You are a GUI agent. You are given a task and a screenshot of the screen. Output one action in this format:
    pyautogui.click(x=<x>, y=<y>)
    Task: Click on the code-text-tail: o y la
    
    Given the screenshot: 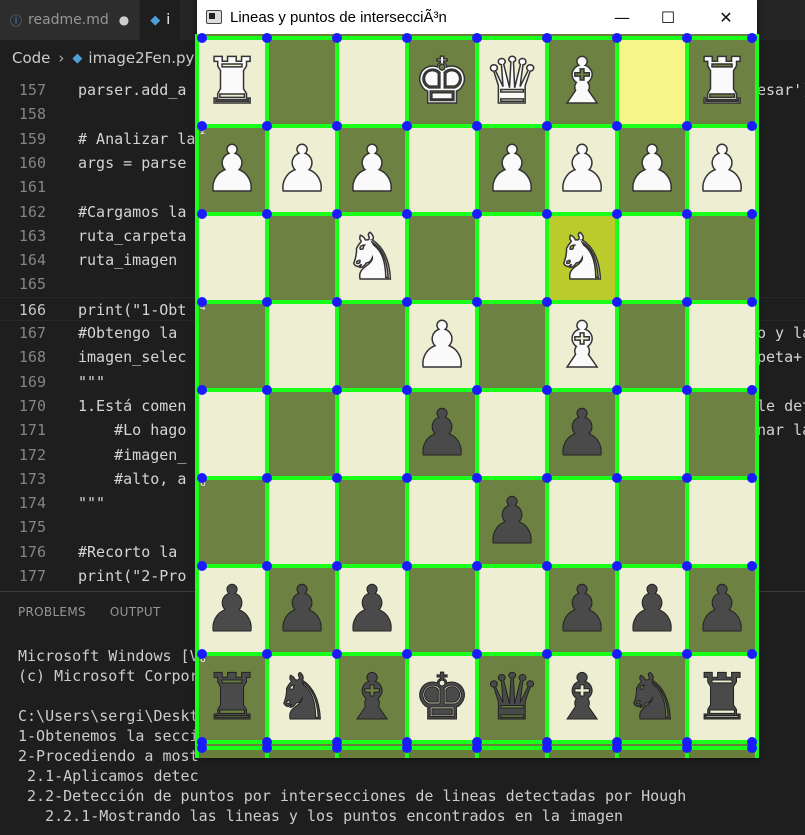 What is the action you would take?
    pyautogui.click(x=781, y=333)
    